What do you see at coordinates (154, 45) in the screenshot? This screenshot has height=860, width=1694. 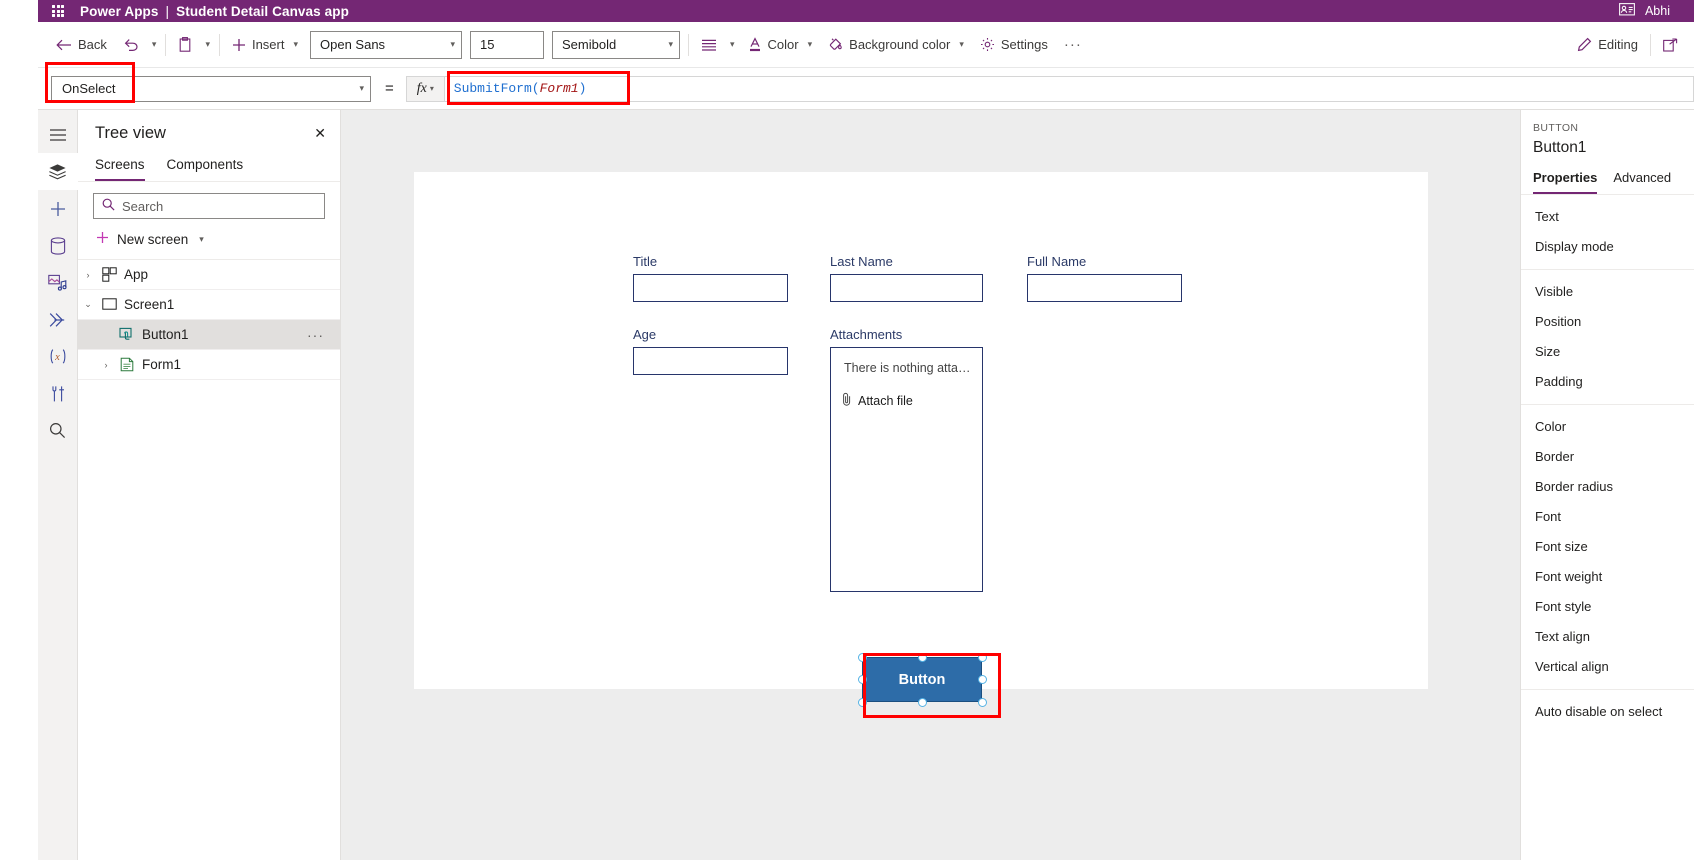 I see `undo-dropdown-chevron-down-icon: ▾` at bounding box center [154, 45].